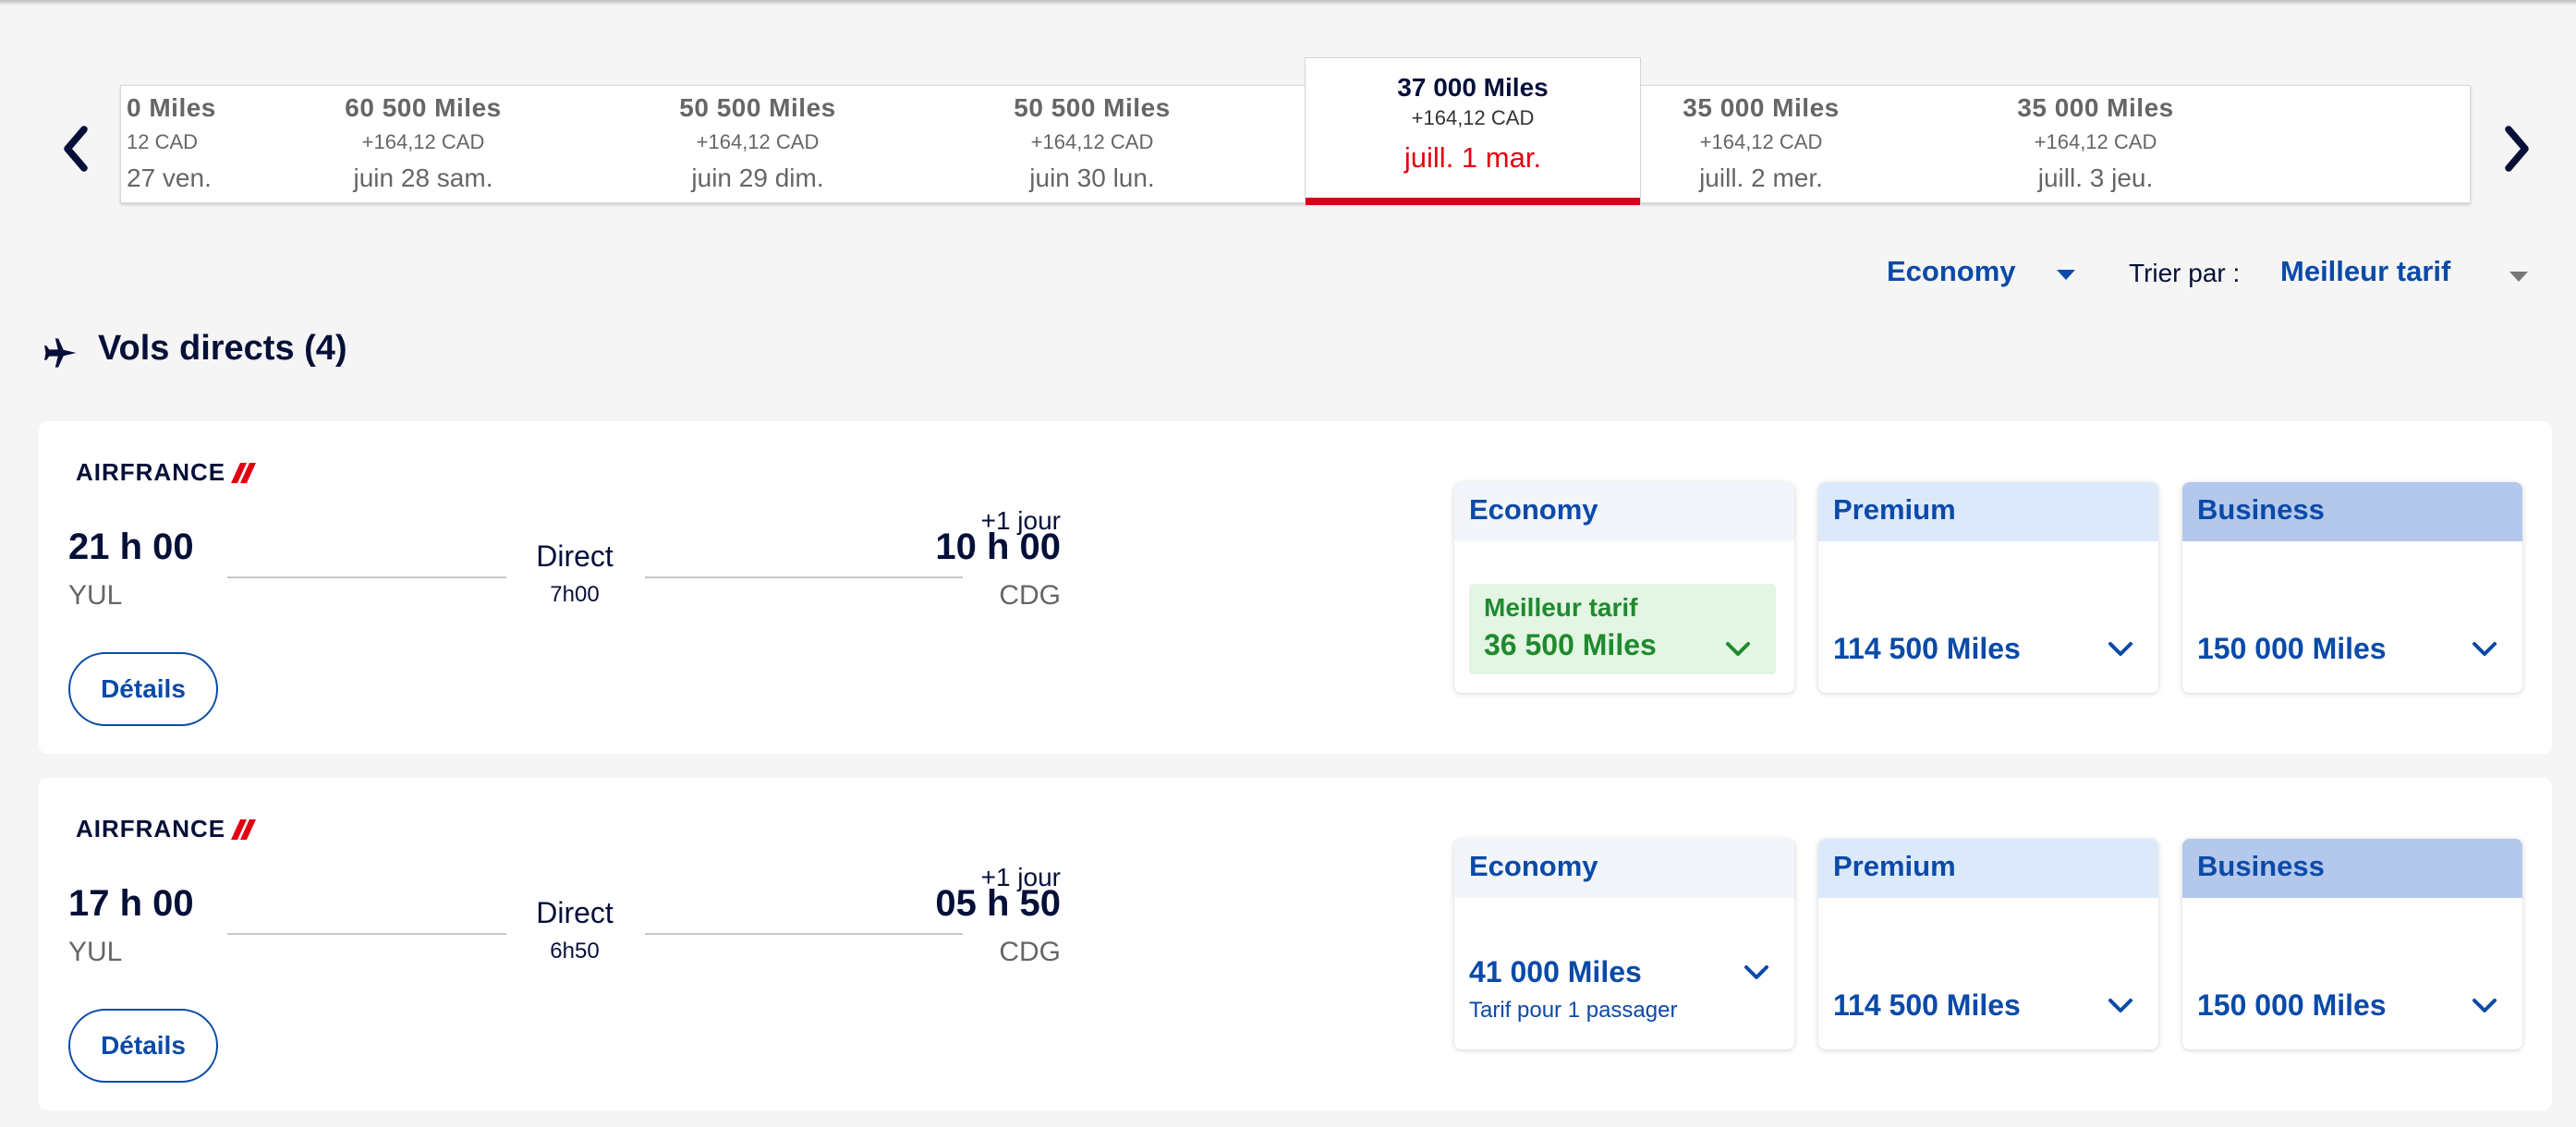 The image size is (2576, 1127). Describe the element at coordinates (1288, 3) in the screenshot. I see `top-shadow` at that location.